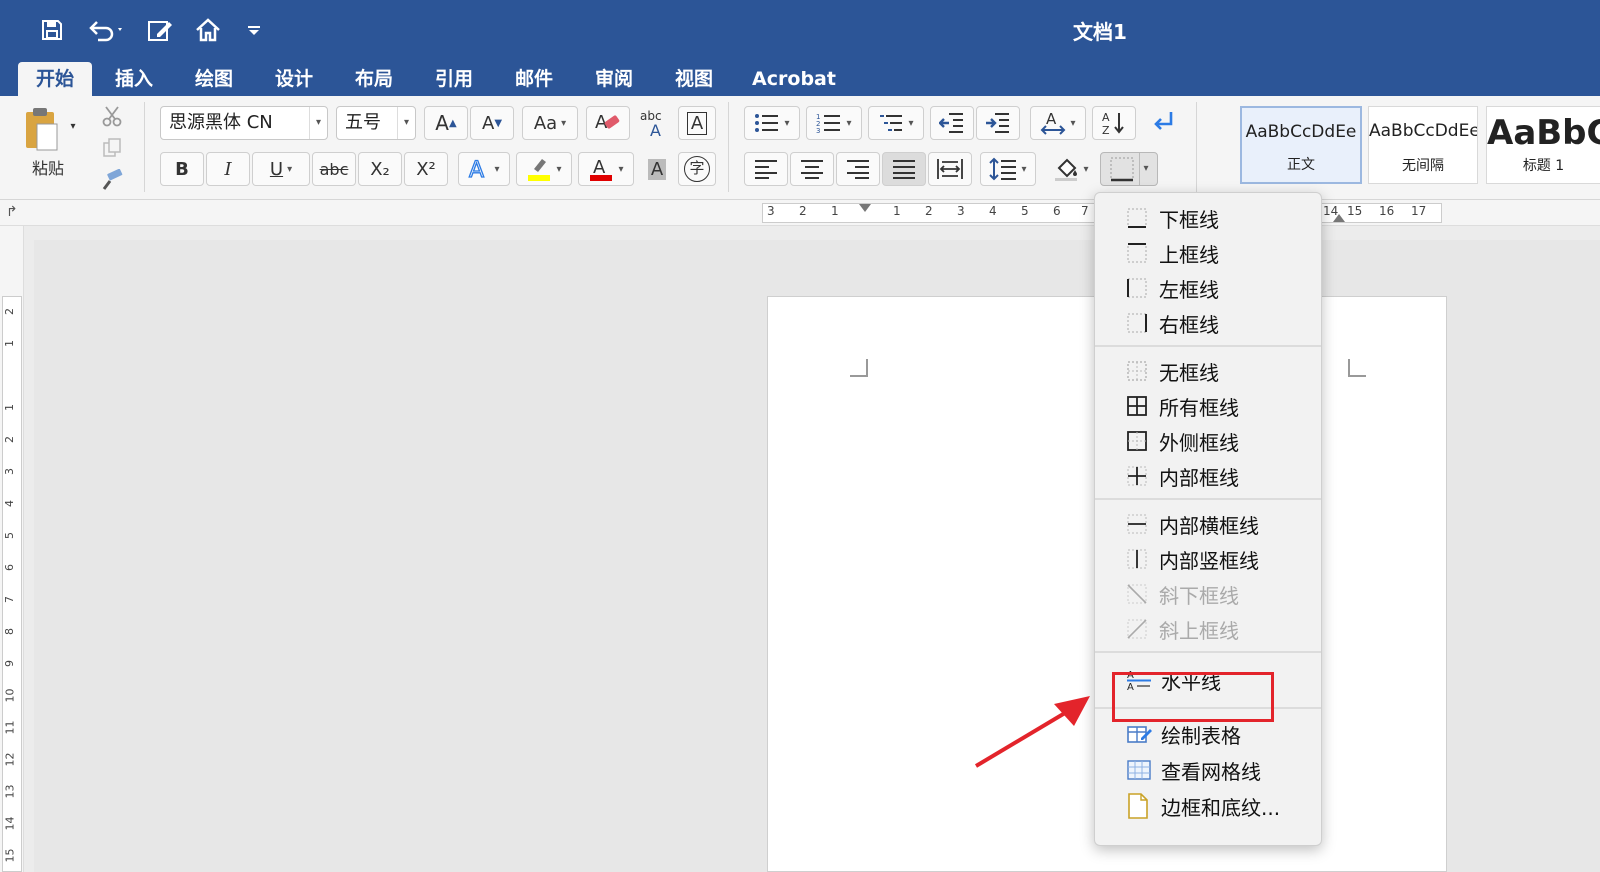 This screenshot has height=872, width=1600. What do you see at coordinates (406, 123) in the screenshot?
I see `font-size-dropdown-icon: ▾` at bounding box center [406, 123].